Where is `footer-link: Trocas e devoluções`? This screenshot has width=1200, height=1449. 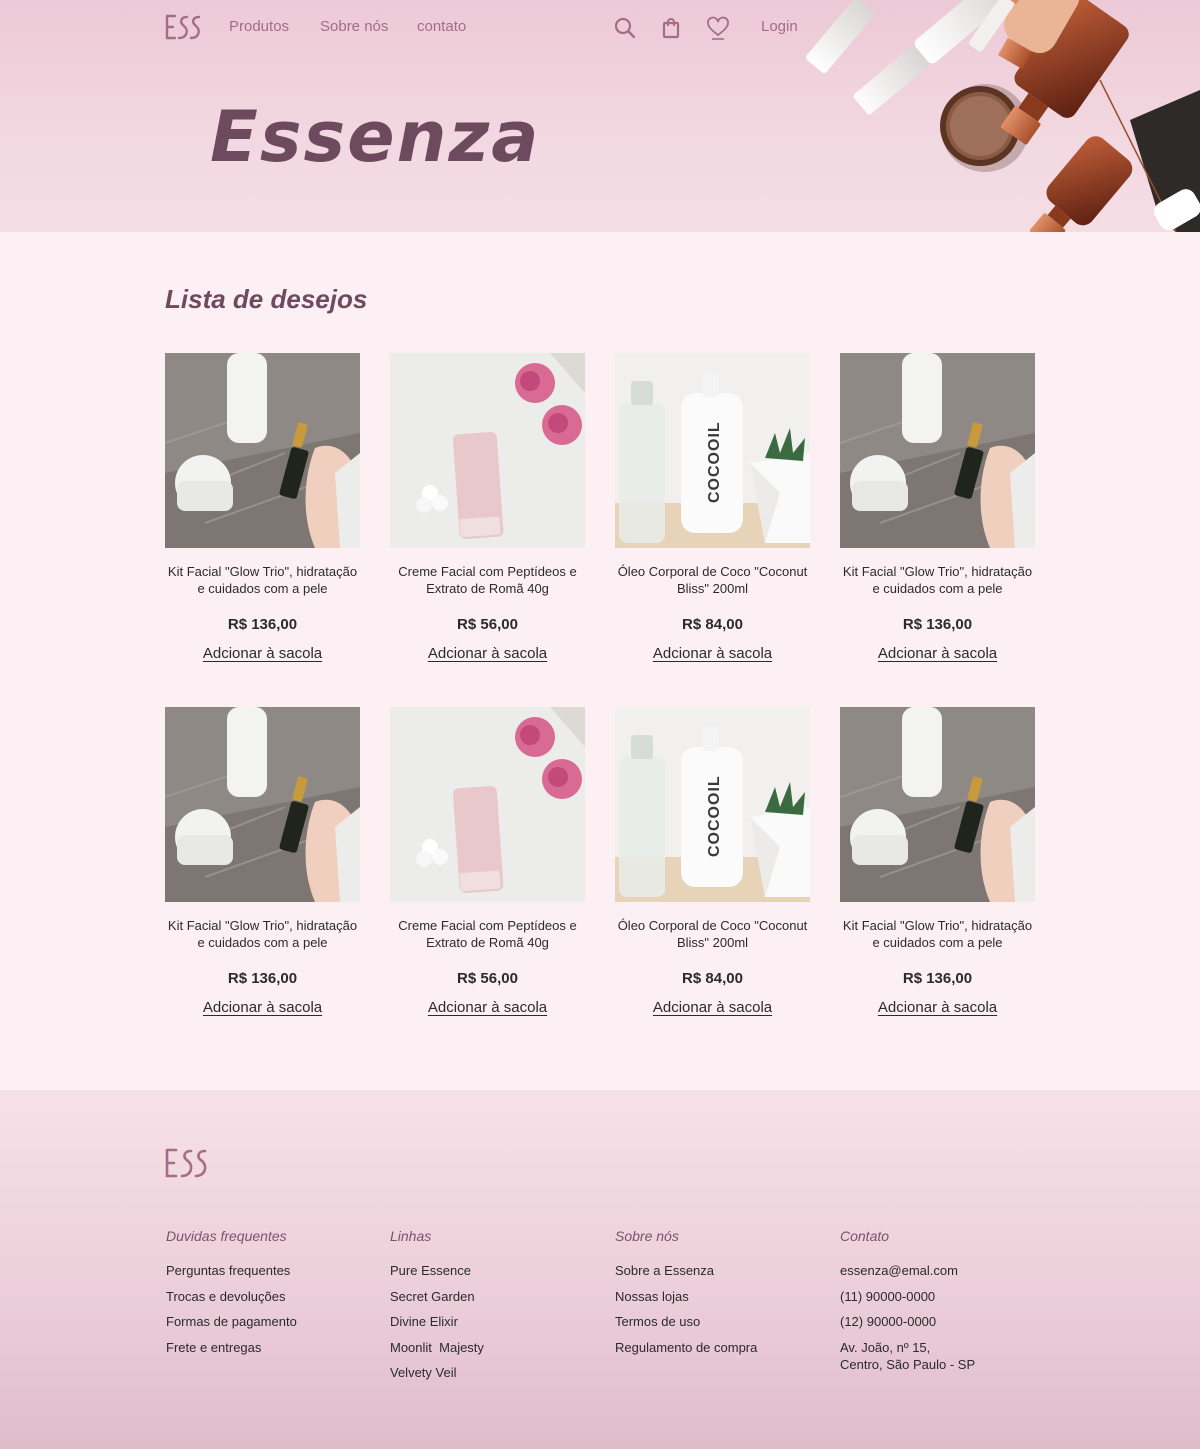
footer-link: Trocas e devoluções is located at coordinates (271, 1296).